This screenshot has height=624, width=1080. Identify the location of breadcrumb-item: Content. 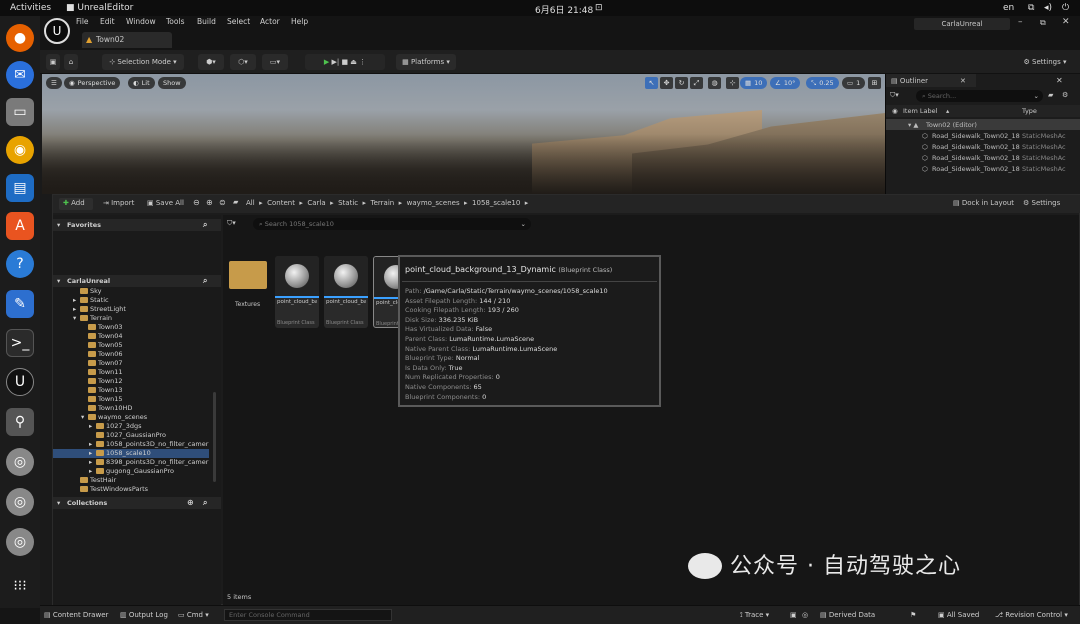
(281, 203).